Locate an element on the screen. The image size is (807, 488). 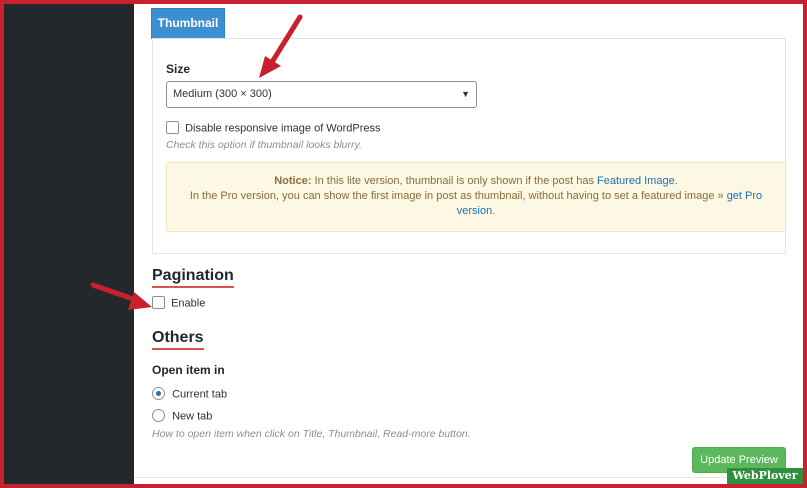
radio-row-new-tab: New tab is located at coordinates (182, 416).